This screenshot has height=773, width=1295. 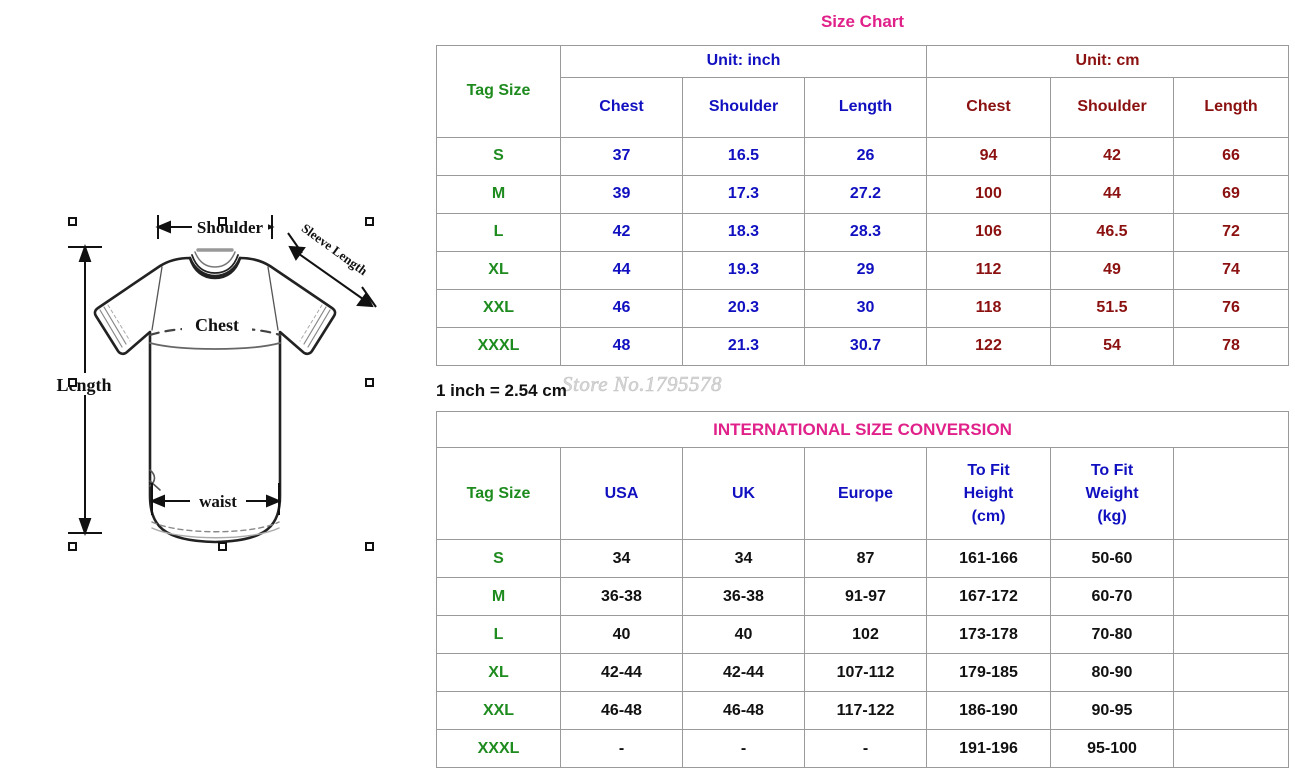 I want to click on table-row: XL 44 19.3 29 112 49 74, so click(x=863, y=270).